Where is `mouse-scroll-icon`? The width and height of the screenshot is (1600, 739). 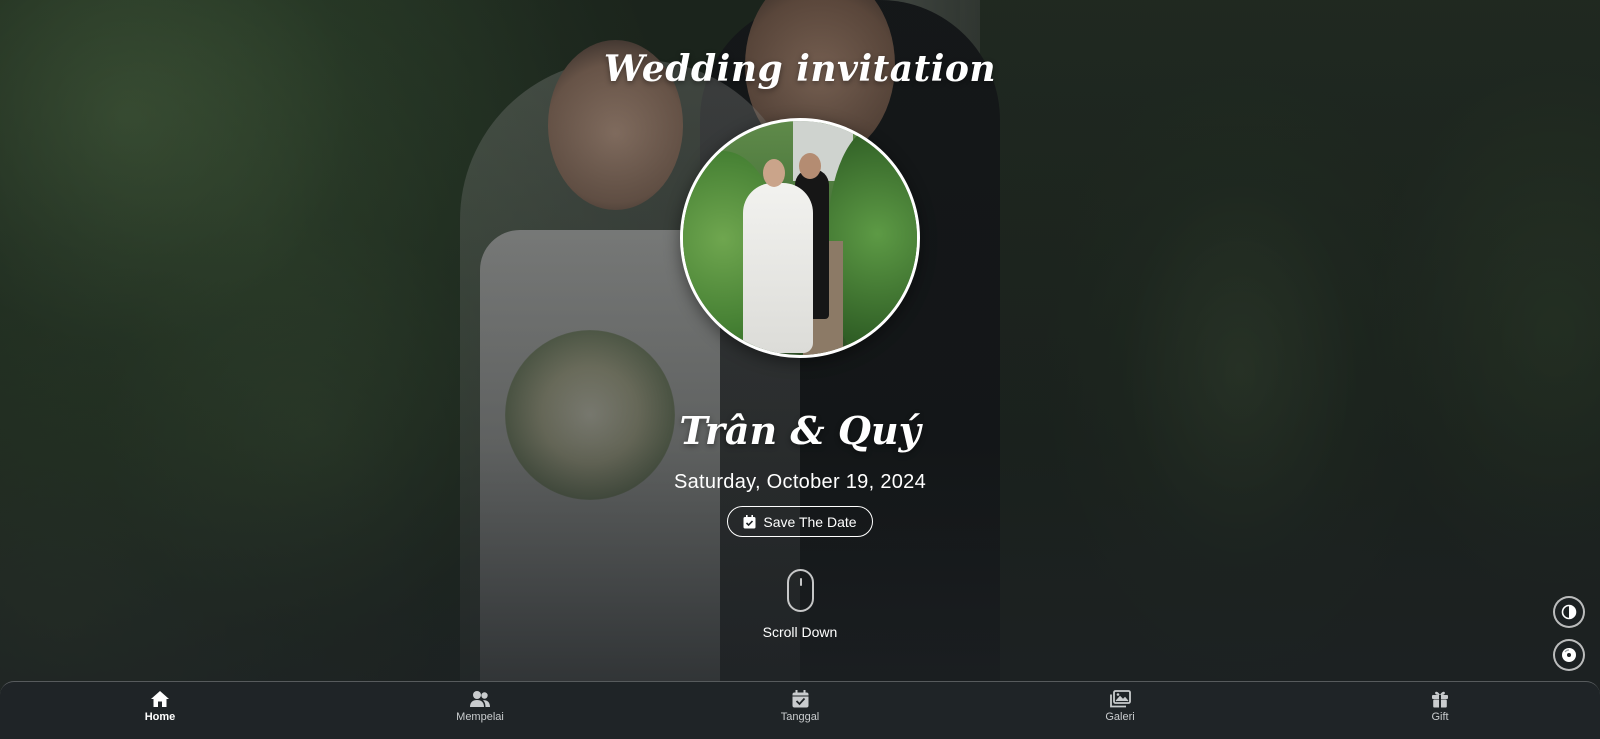
mouse-scroll-icon is located at coordinates (800, 590).